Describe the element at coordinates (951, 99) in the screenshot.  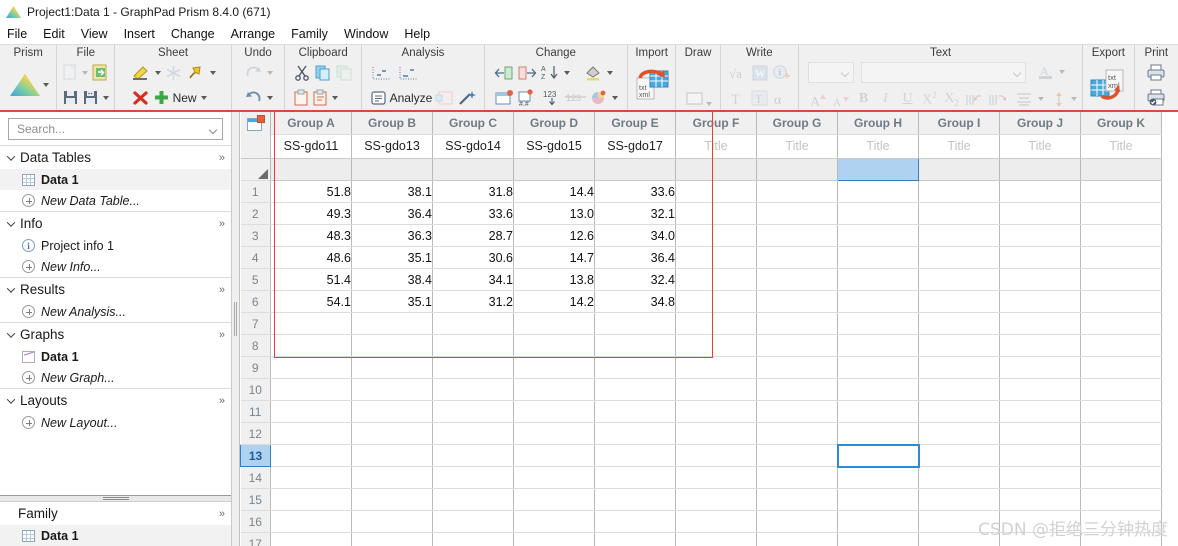
I see `subscript-icon: X2` at that location.